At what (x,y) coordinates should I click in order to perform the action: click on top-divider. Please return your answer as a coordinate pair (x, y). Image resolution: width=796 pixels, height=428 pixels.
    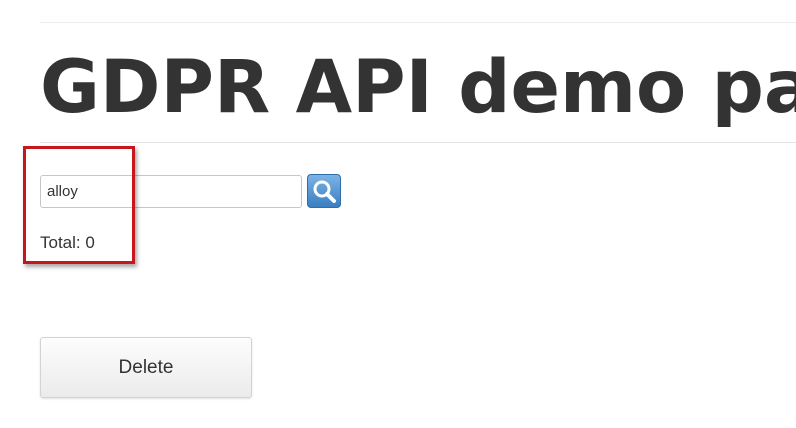
    Looking at the image, I should click on (418, 22).